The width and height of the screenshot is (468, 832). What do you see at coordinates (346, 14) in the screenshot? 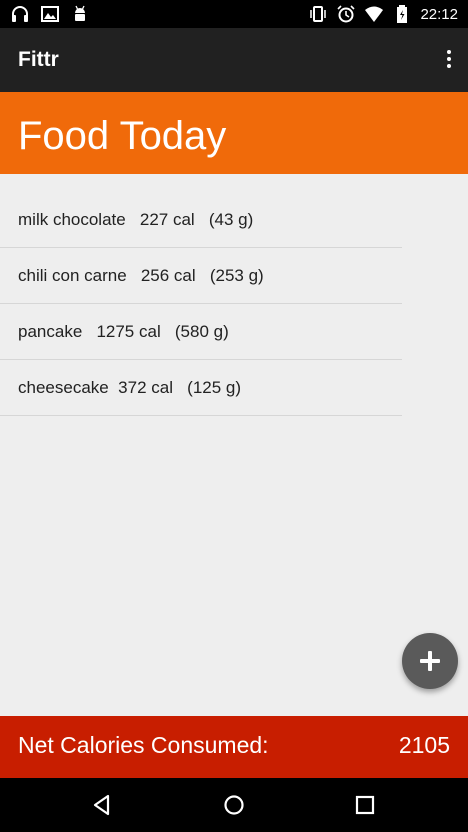
I see `alarm-icon` at bounding box center [346, 14].